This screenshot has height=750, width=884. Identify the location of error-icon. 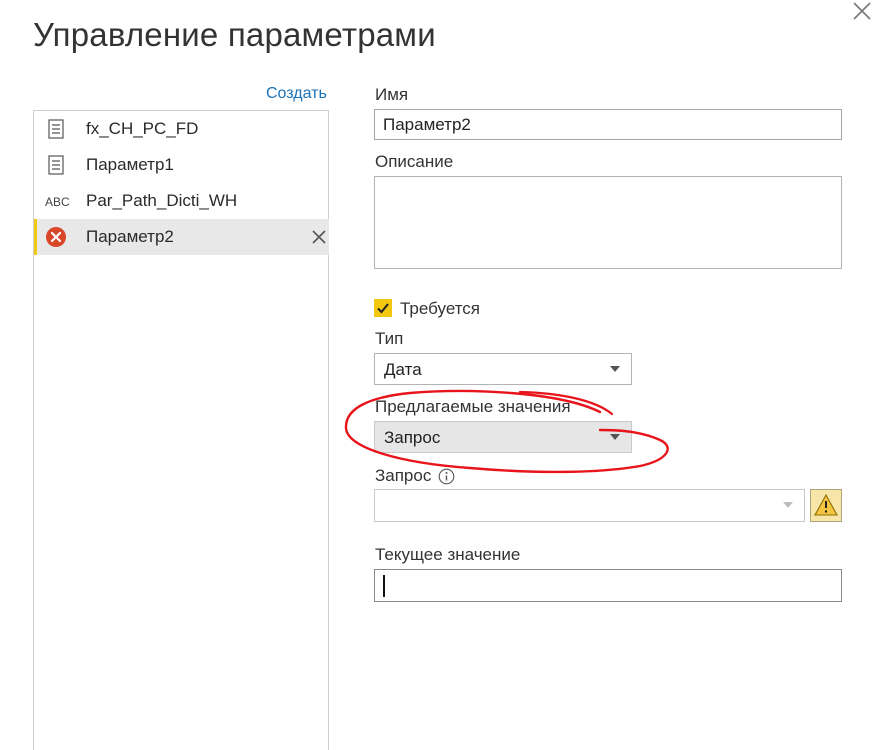
(56, 237).